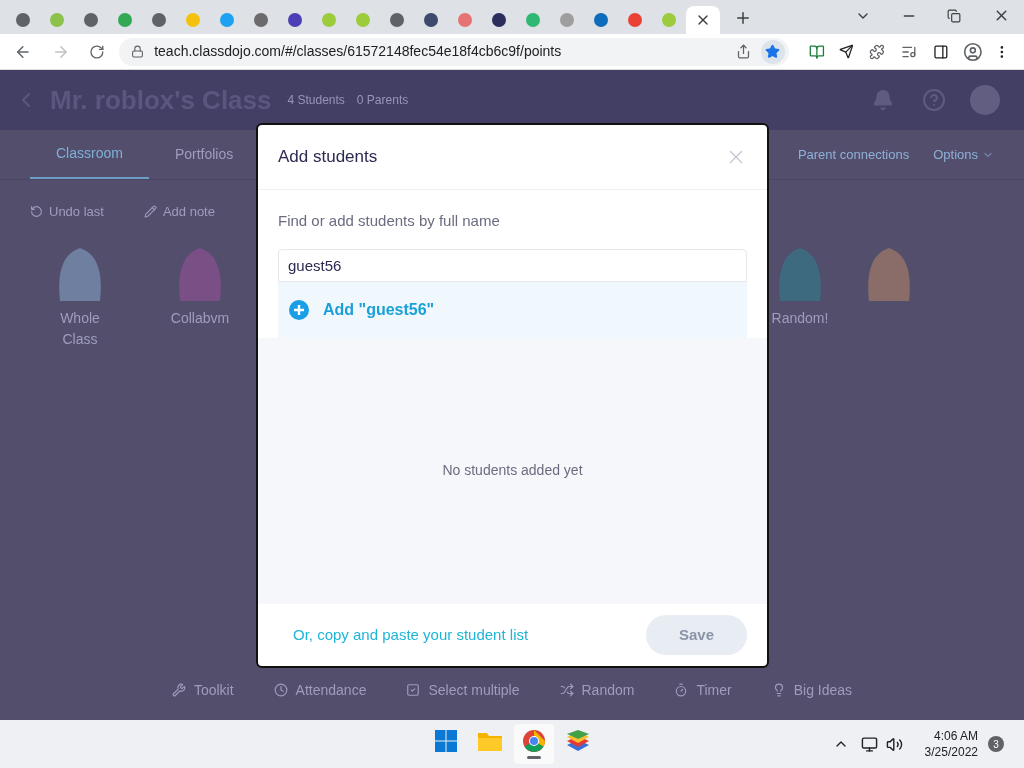 The image size is (1024, 768). I want to click on paste-link: Or, copy and paste your student list, so click(411, 635).